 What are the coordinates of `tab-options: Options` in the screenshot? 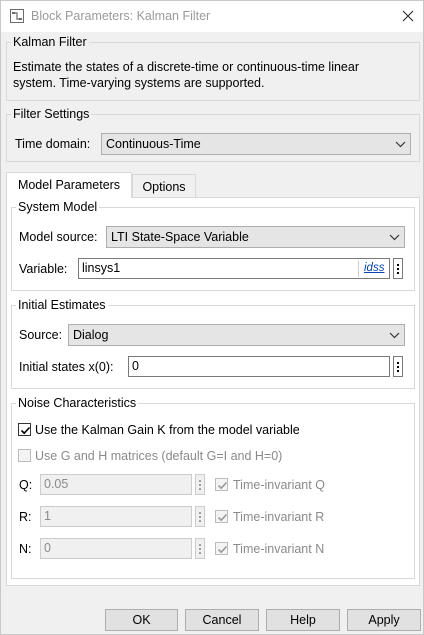 It's located at (164, 186).